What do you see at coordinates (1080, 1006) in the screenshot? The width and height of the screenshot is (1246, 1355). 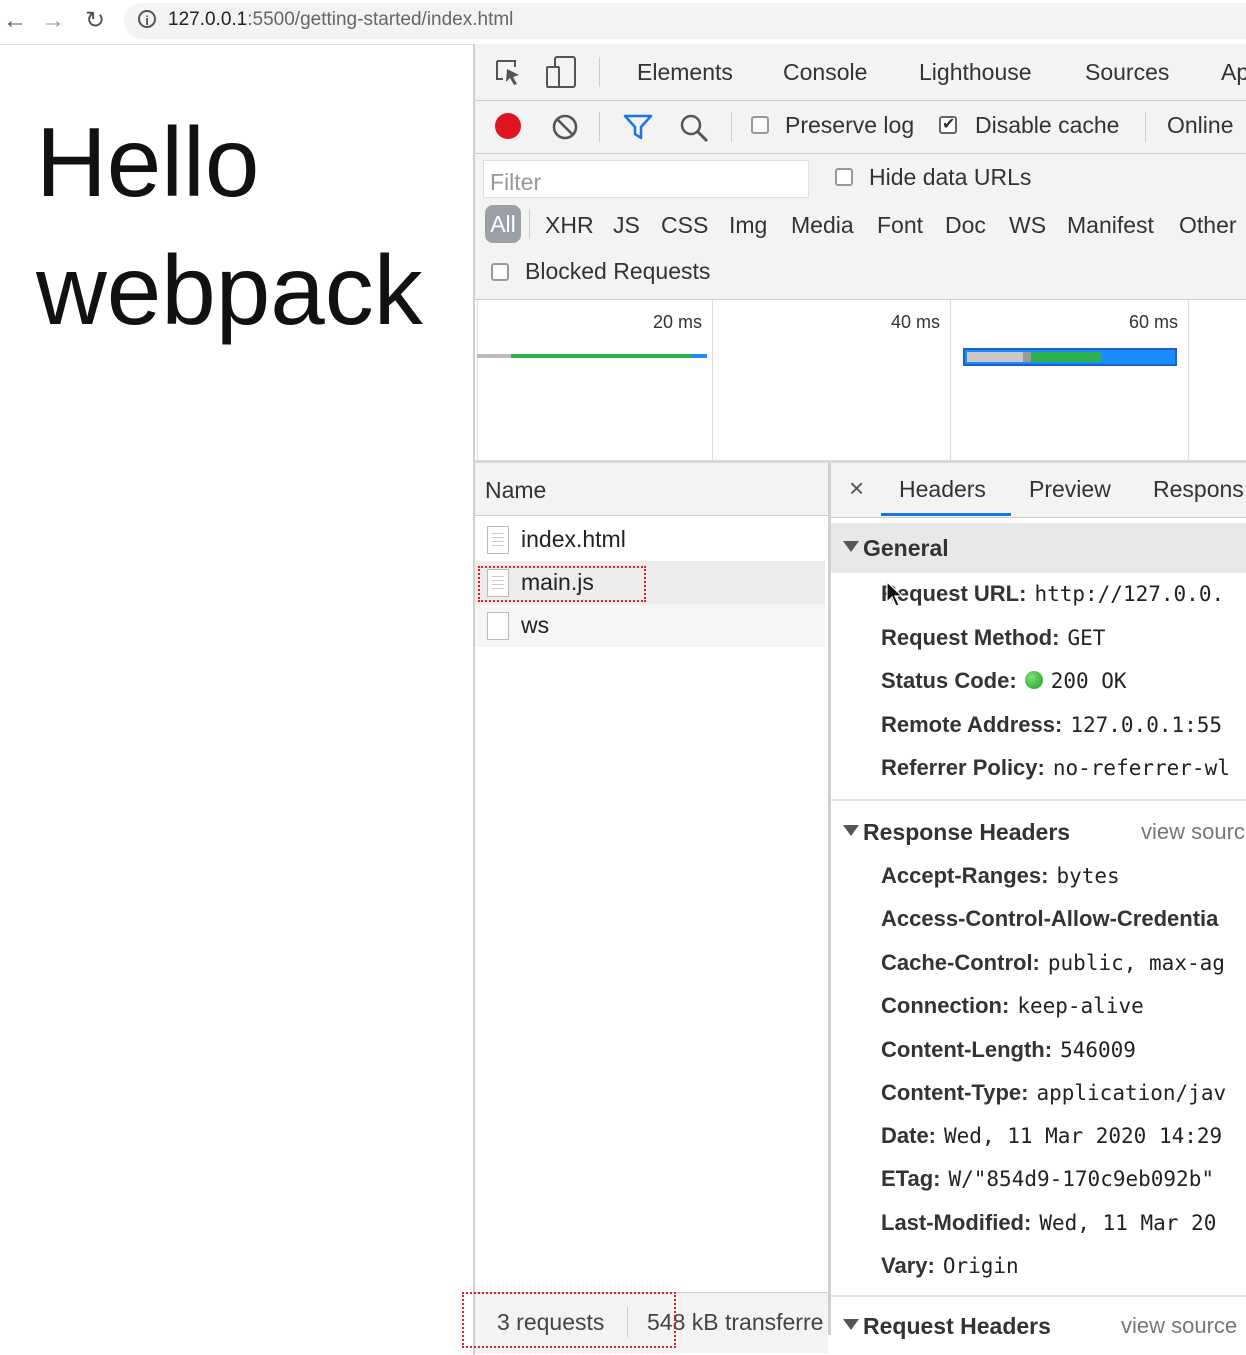 I see `header-value: keep-alive` at bounding box center [1080, 1006].